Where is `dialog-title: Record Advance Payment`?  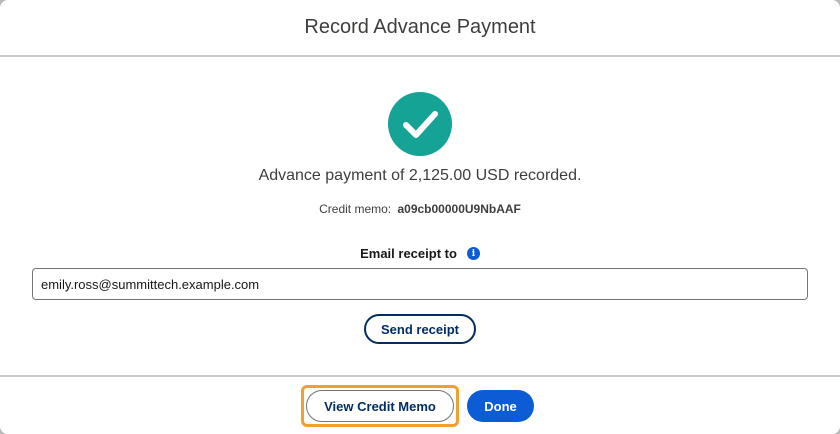
dialog-title: Record Advance Payment is located at coordinates (420, 27).